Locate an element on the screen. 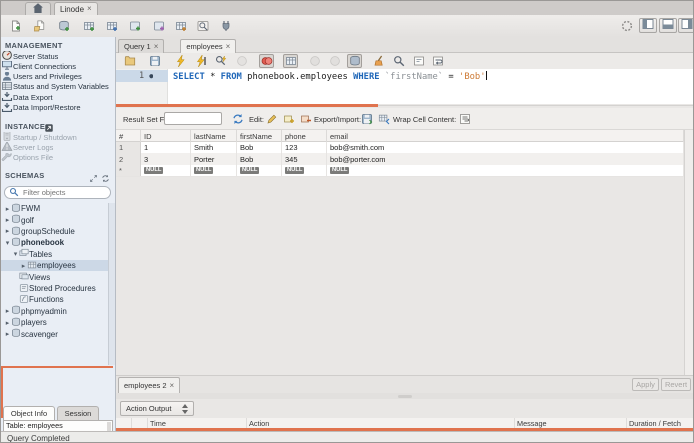 Image resolution: width=694 pixels, height=443 pixels. home-tab is located at coordinates (38, 8).